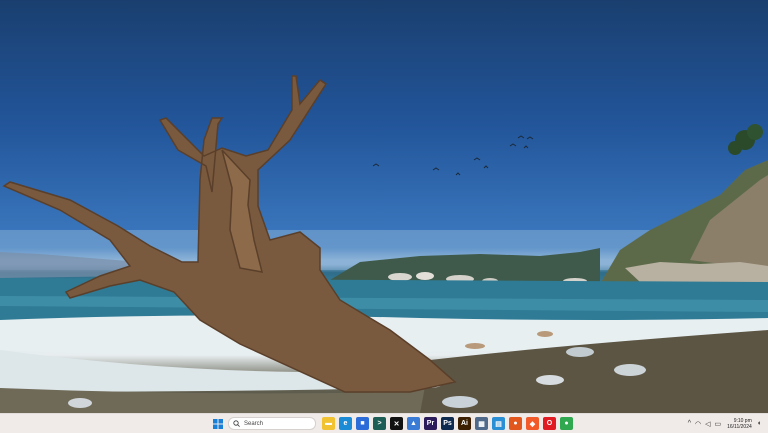 This screenshot has height=433, width=768. I want to click on brave-icon: ◆, so click(532, 424).